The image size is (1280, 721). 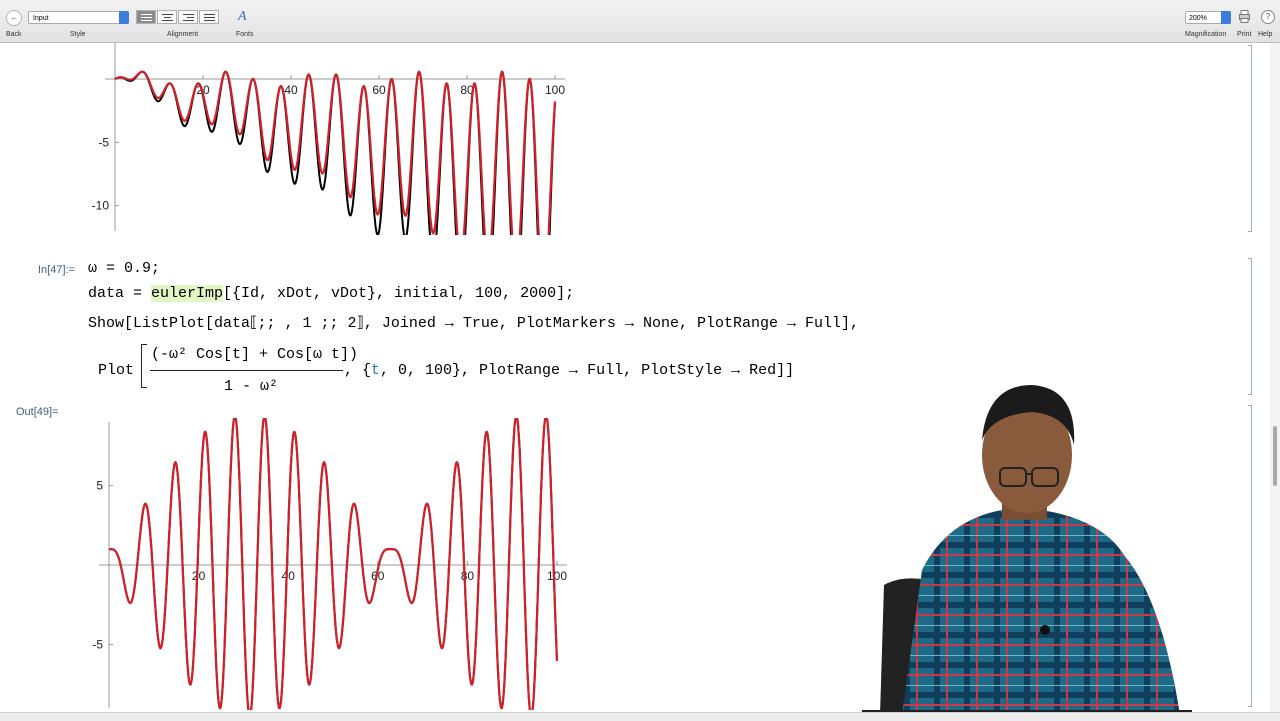 I want to click on plot-function-name: Plot, so click(x=116, y=370).